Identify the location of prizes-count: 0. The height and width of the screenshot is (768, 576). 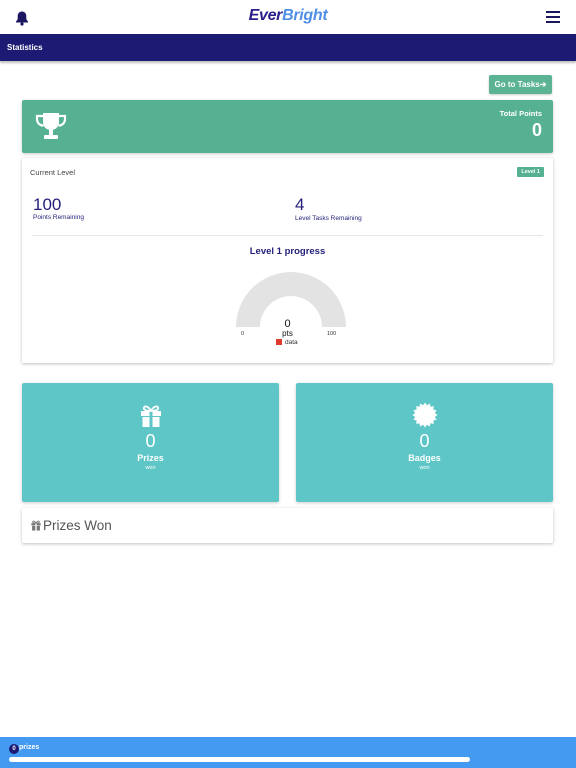
(150, 441).